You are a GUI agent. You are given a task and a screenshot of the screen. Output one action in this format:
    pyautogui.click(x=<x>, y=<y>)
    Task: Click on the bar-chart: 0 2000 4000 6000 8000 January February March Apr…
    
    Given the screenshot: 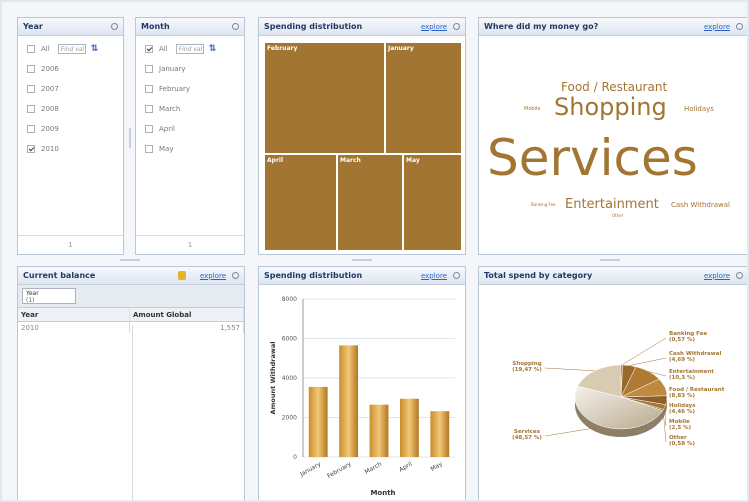 What is the action you would take?
    pyautogui.click(x=362, y=396)
    